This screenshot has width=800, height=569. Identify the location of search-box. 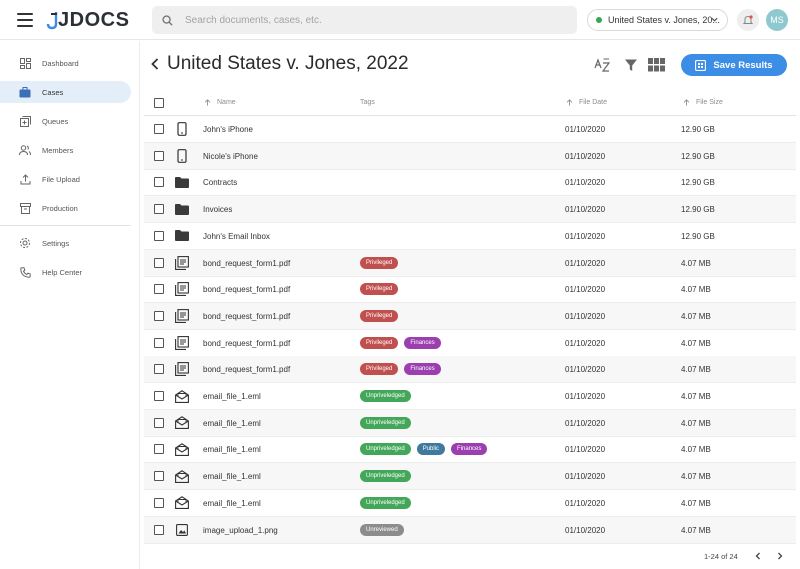
(364, 20).